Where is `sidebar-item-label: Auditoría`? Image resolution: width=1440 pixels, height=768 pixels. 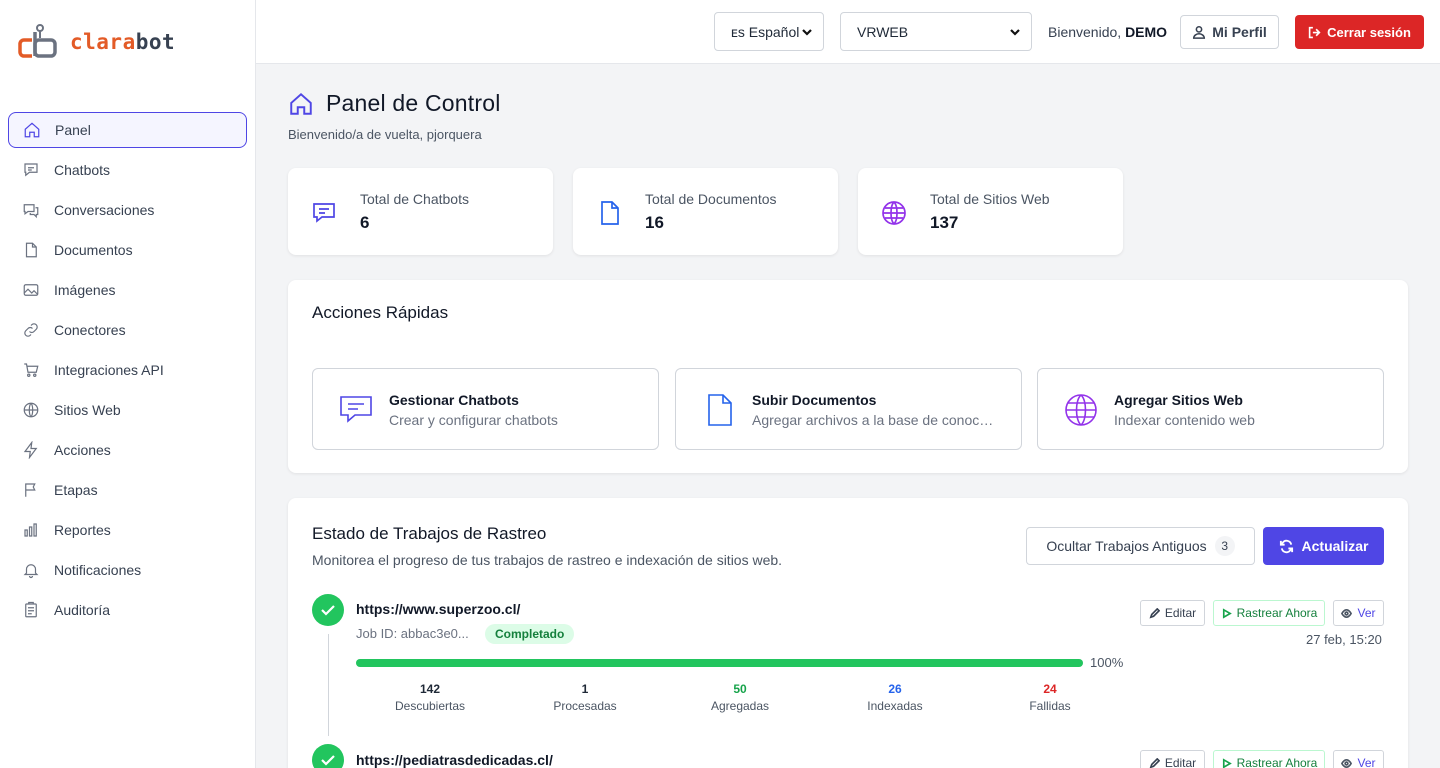 sidebar-item-label: Auditoría is located at coordinates (82, 610).